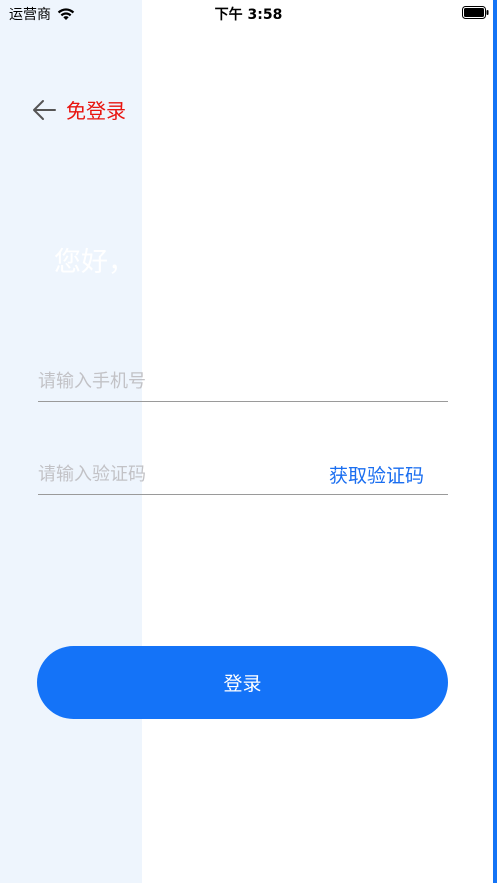  I want to click on battery-icon, so click(475, 12).